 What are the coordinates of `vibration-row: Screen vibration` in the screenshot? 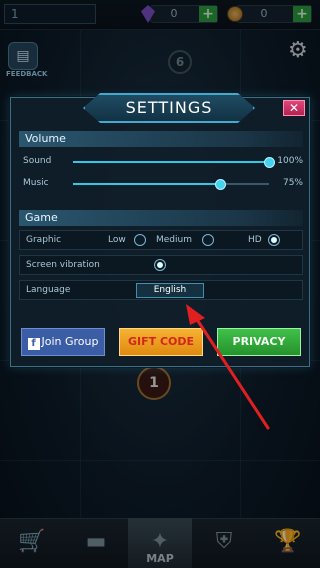 It's located at (161, 265).